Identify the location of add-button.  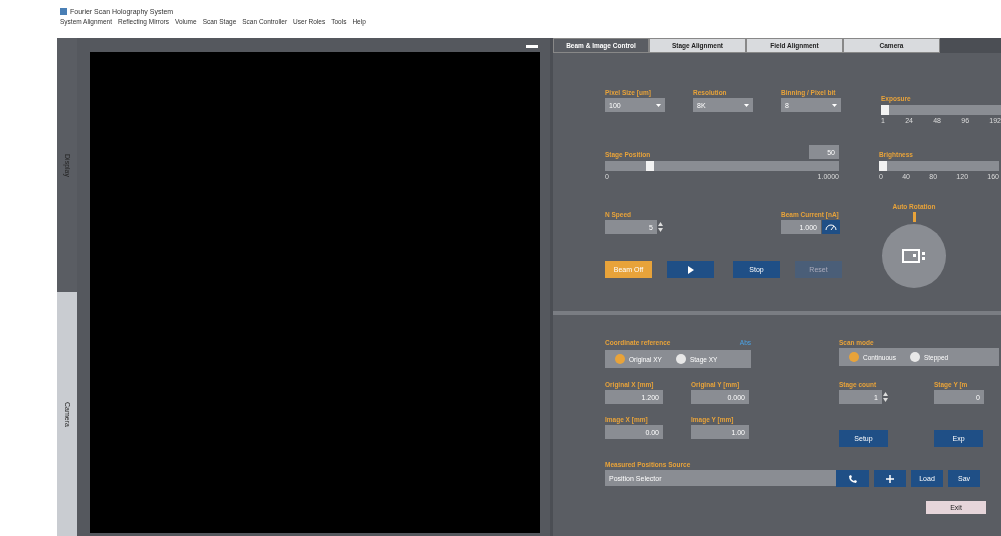
(890, 478).